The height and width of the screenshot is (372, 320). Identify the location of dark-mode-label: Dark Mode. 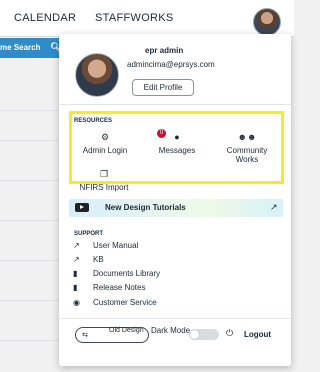
(171, 330).